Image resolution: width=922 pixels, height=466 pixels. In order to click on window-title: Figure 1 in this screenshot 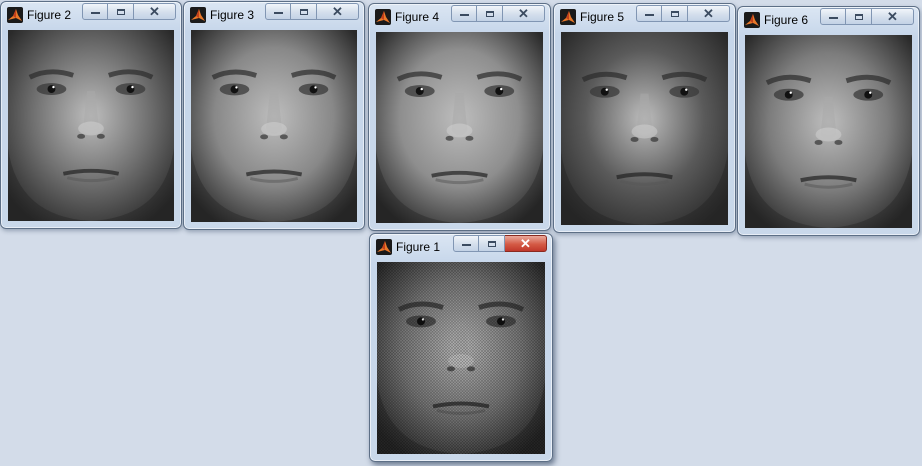, I will do `click(418, 247)`.